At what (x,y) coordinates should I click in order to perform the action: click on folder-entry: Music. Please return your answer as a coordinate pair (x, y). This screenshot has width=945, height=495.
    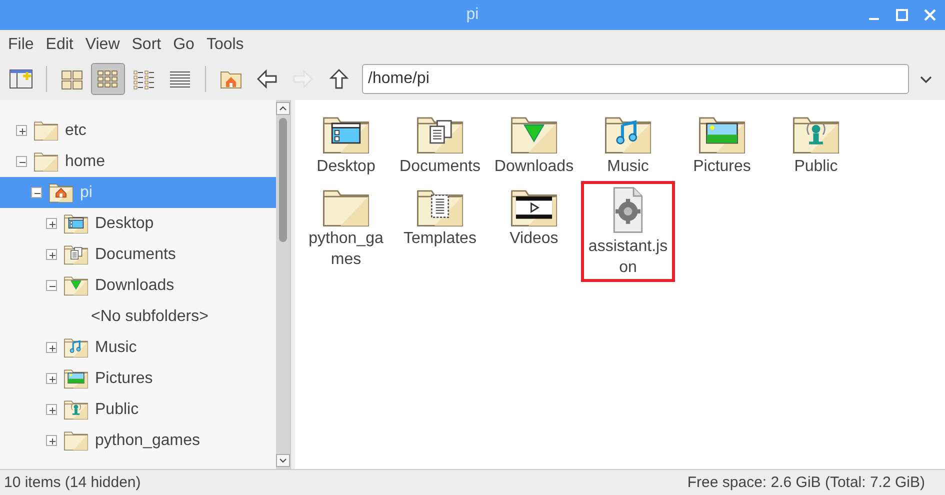
    Looking at the image, I should click on (628, 144).